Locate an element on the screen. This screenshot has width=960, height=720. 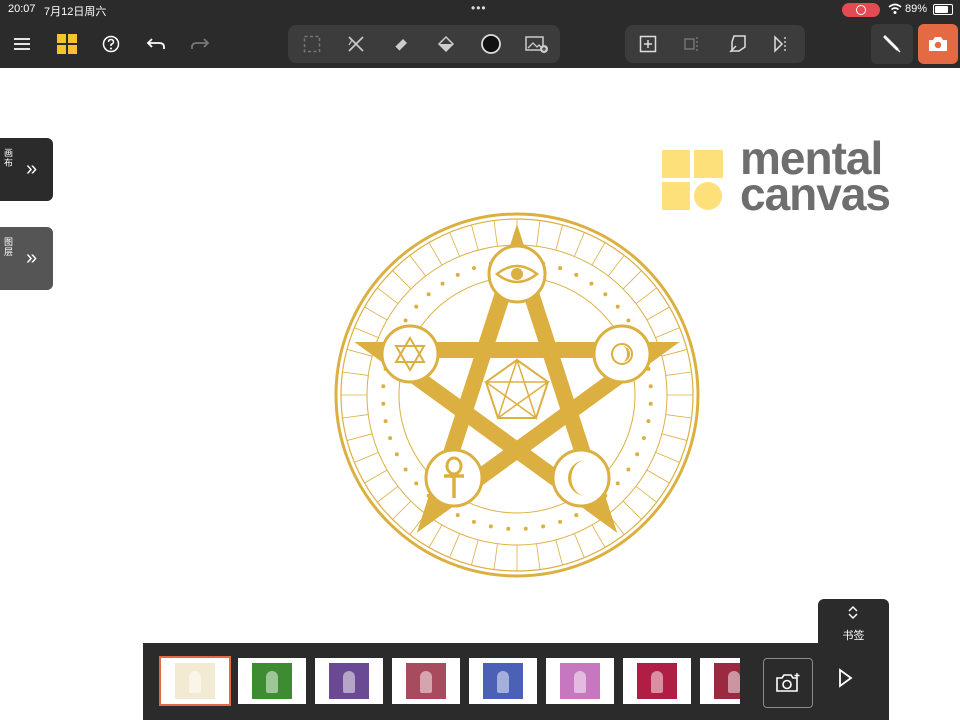
bookmark-button: 书签 is located at coordinates (853, 622).